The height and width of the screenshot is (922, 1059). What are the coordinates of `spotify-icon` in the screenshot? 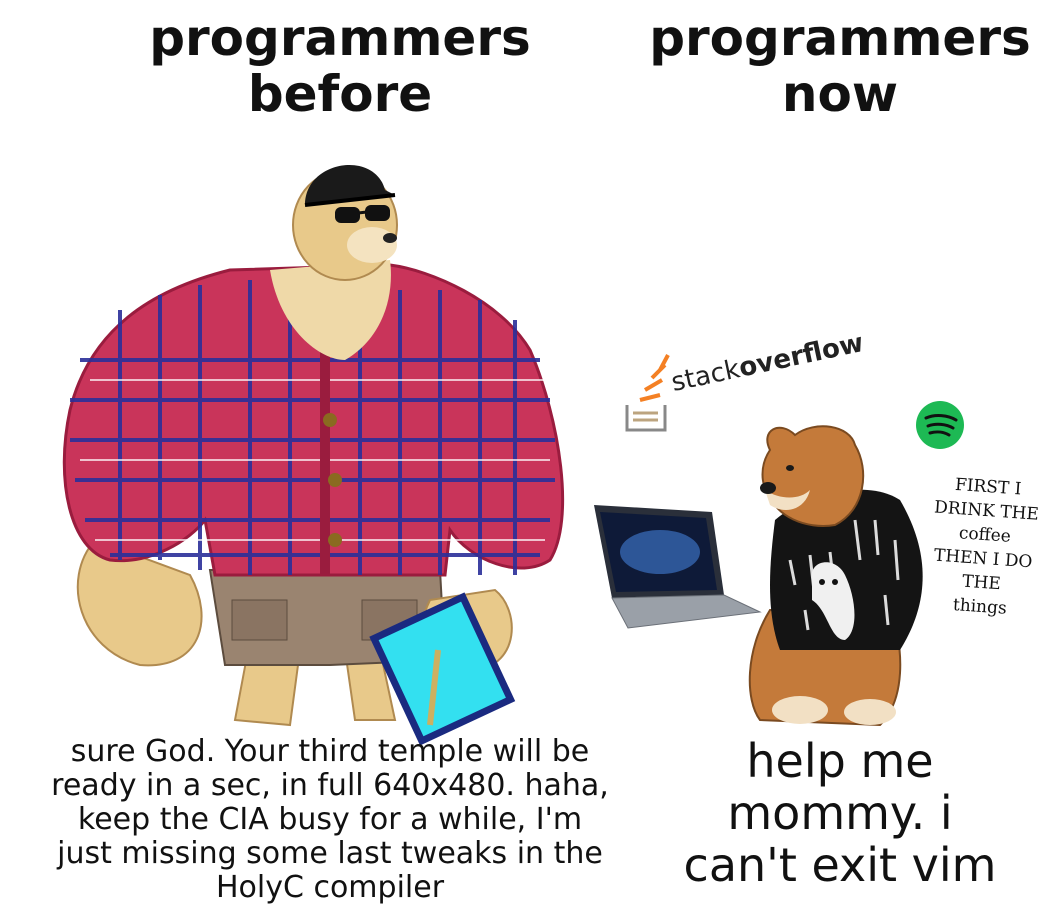 It's located at (940, 425).